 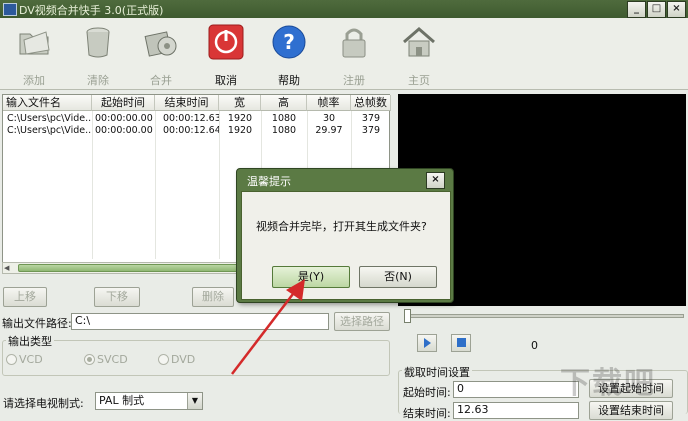 What do you see at coordinates (636, 9) in the screenshot?
I see `minimize-button: _` at bounding box center [636, 9].